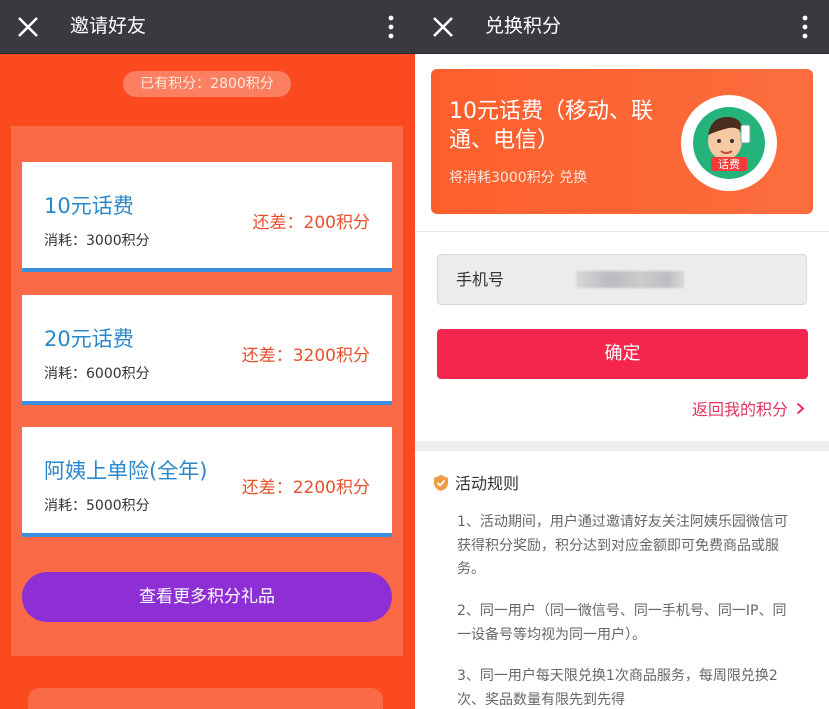 The image size is (829, 709). I want to click on confirm-button: 确定, so click(622, 354).